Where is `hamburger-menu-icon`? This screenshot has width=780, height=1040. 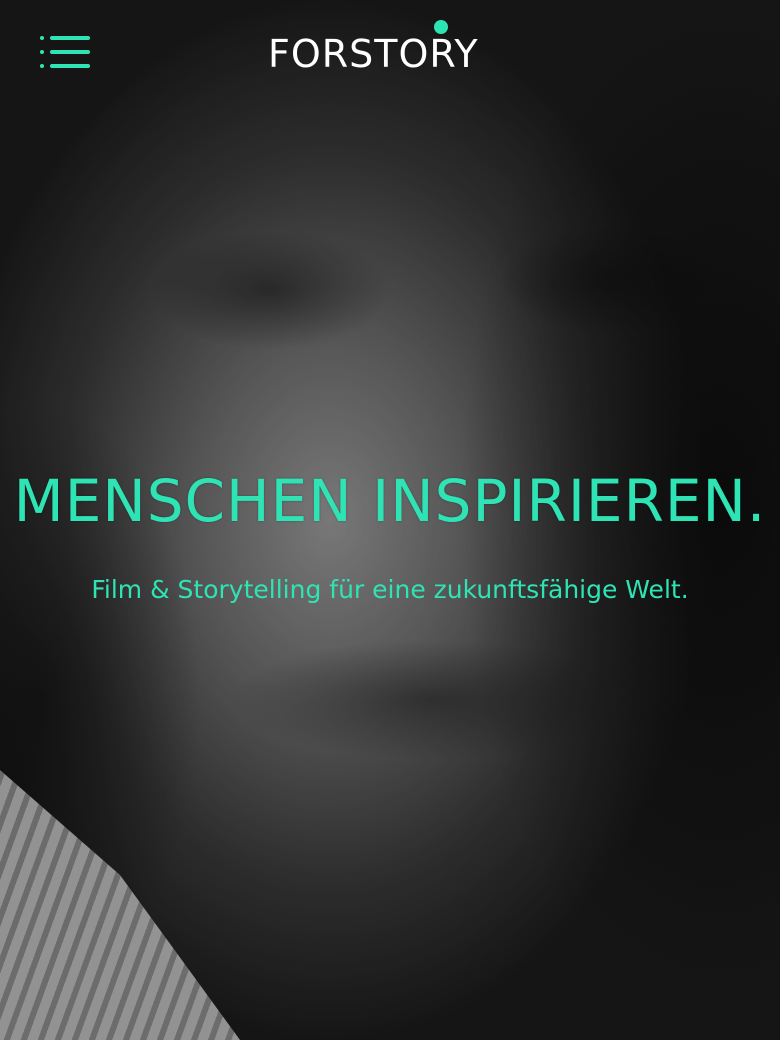 hamburger-menu-icon is located at coordinates (65, 57).